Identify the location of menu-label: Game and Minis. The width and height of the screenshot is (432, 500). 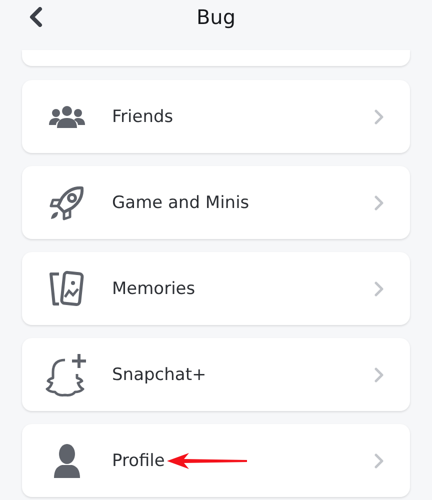
(181, 202).